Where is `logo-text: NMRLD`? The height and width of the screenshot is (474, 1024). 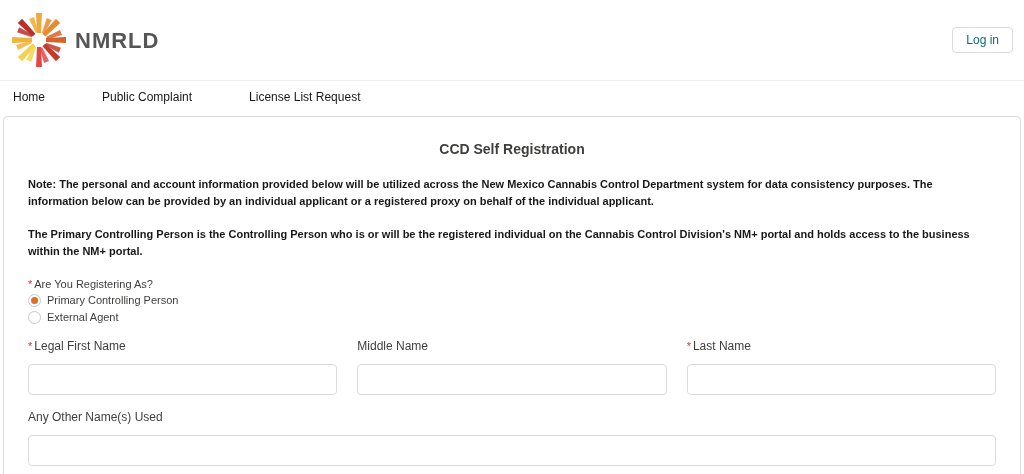 logo-text: NMRLD is located at coordinates (117, 40).